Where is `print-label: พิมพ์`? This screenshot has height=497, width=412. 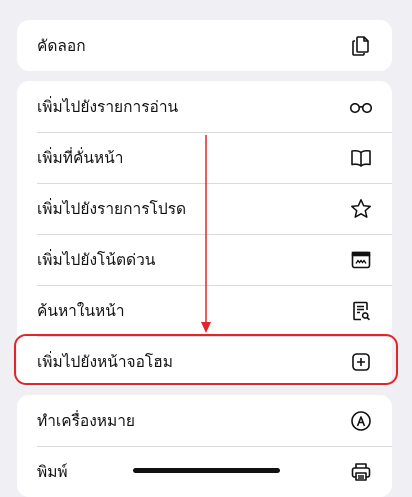
print-label: พิมพ์ is located at coordinates (52, 472).